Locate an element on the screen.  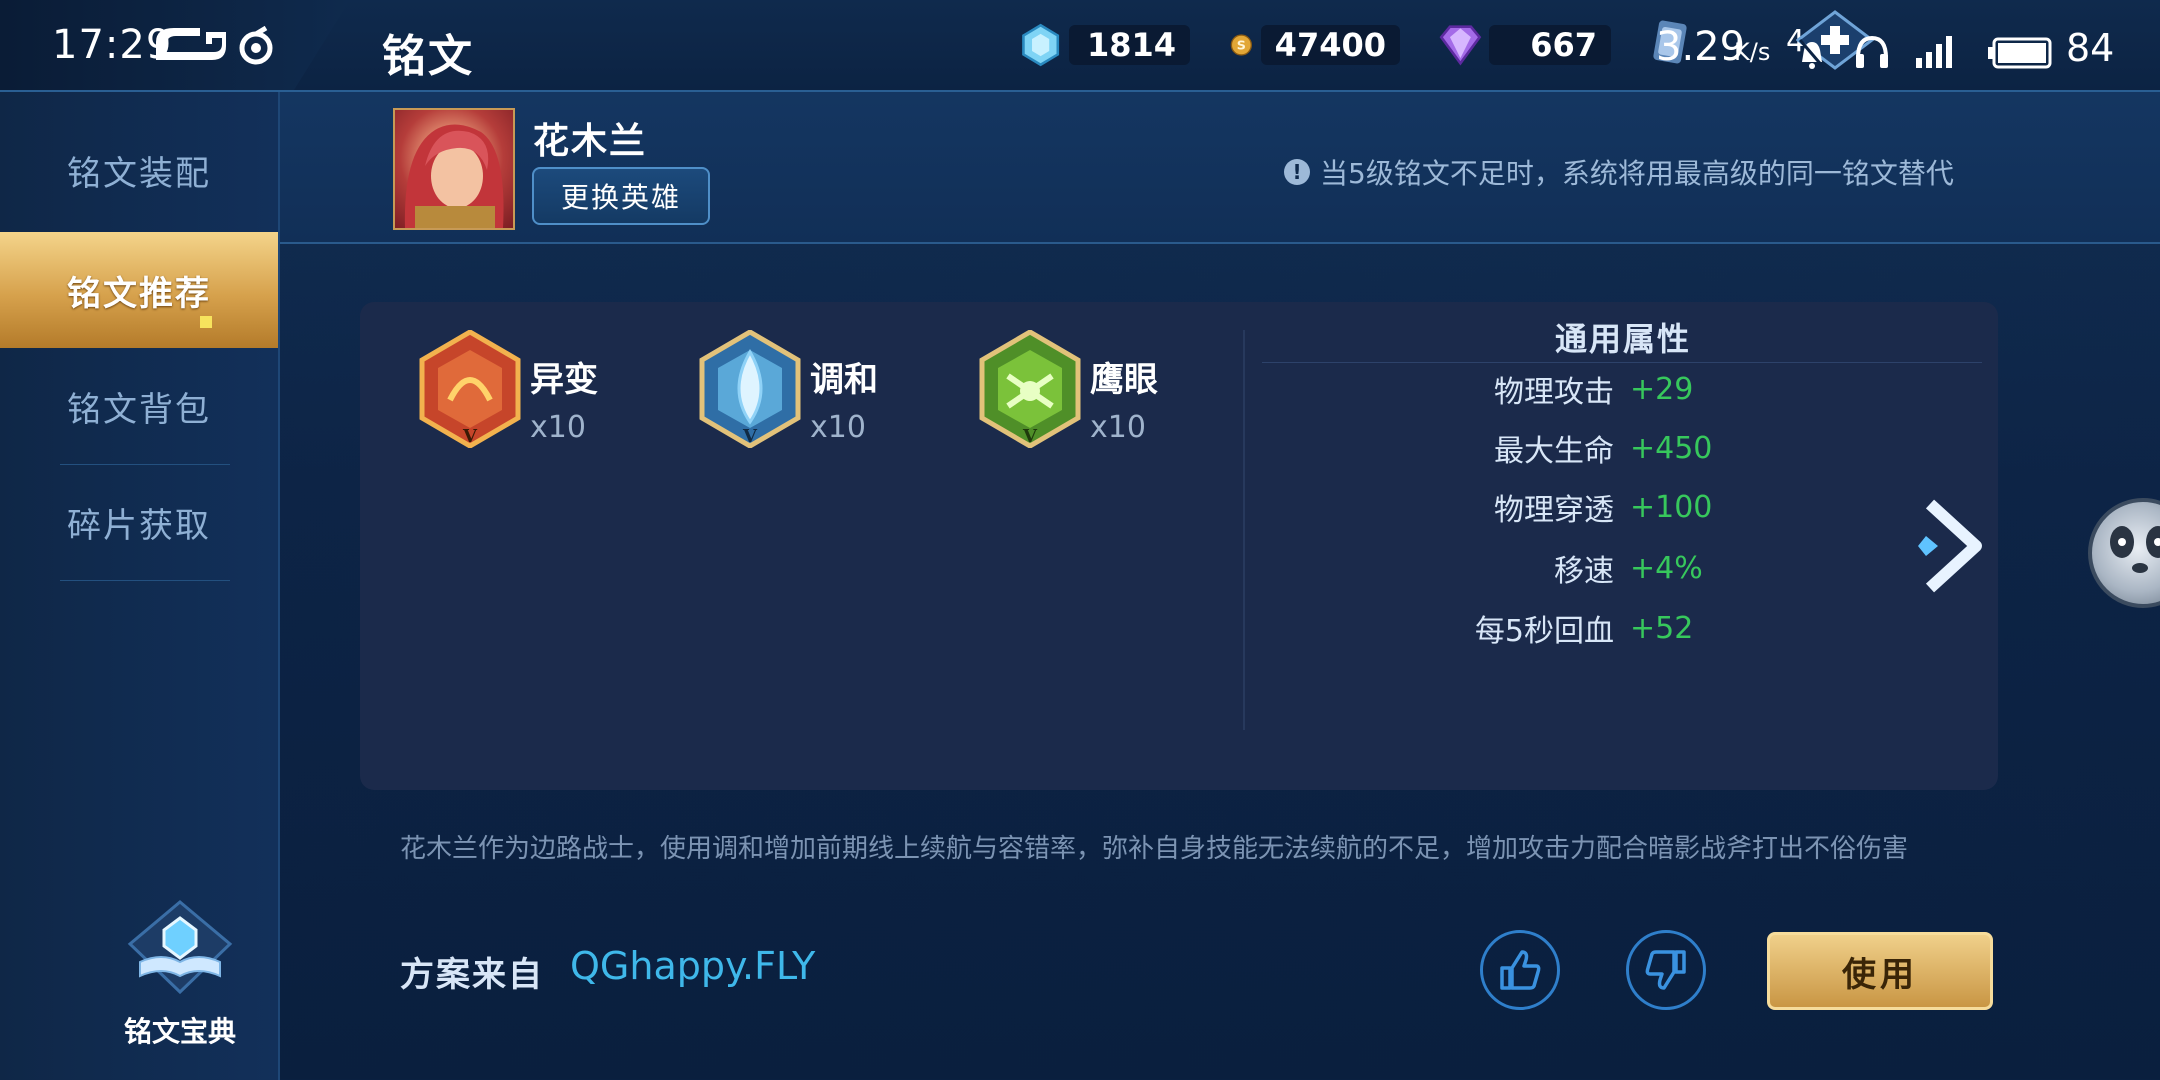
dislike-button is located at coordinates (1666, 970).